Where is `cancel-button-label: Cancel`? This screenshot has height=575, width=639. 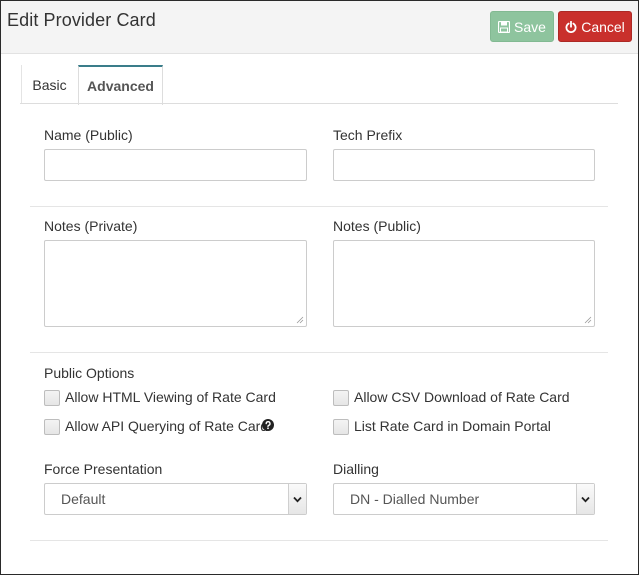
cancel-button-label: Cancel is located at coordinates (603, 26).